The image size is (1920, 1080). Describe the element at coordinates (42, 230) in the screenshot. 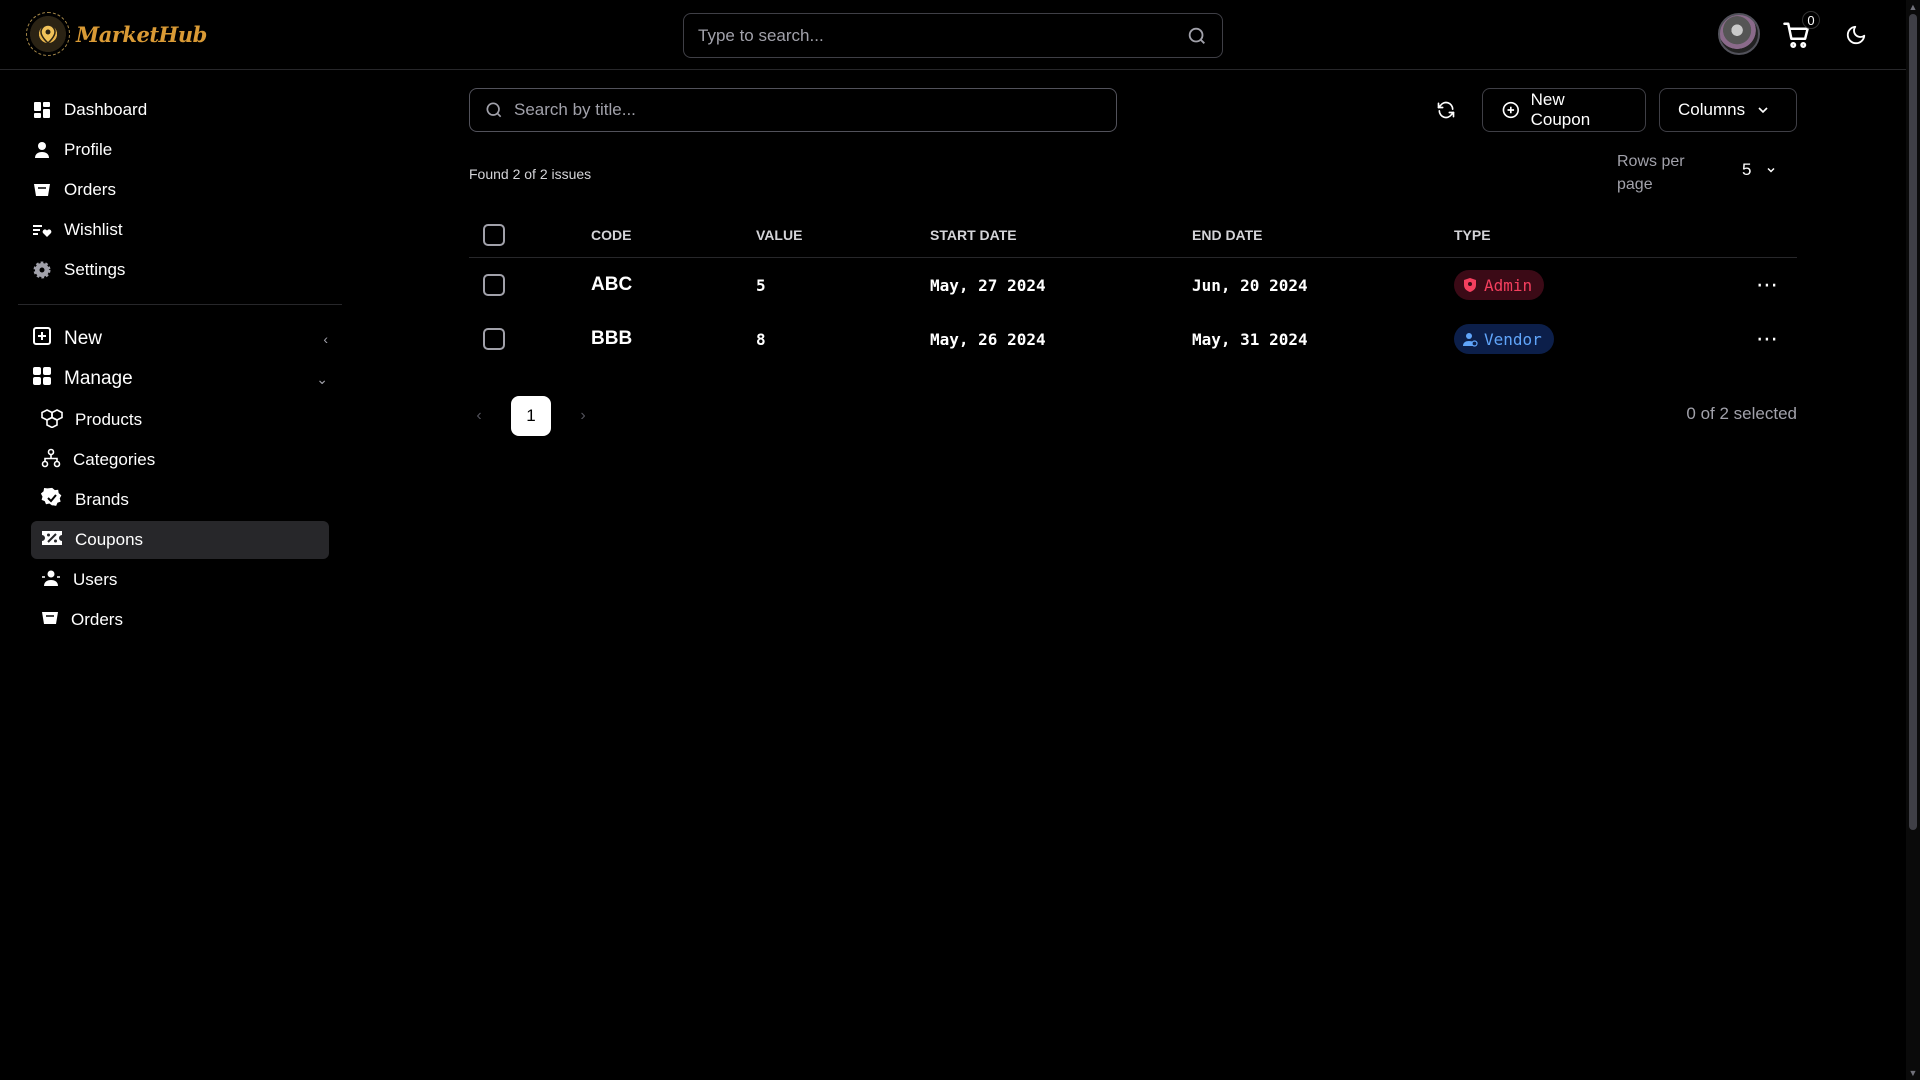

I see `wishlist-icon` at that location.